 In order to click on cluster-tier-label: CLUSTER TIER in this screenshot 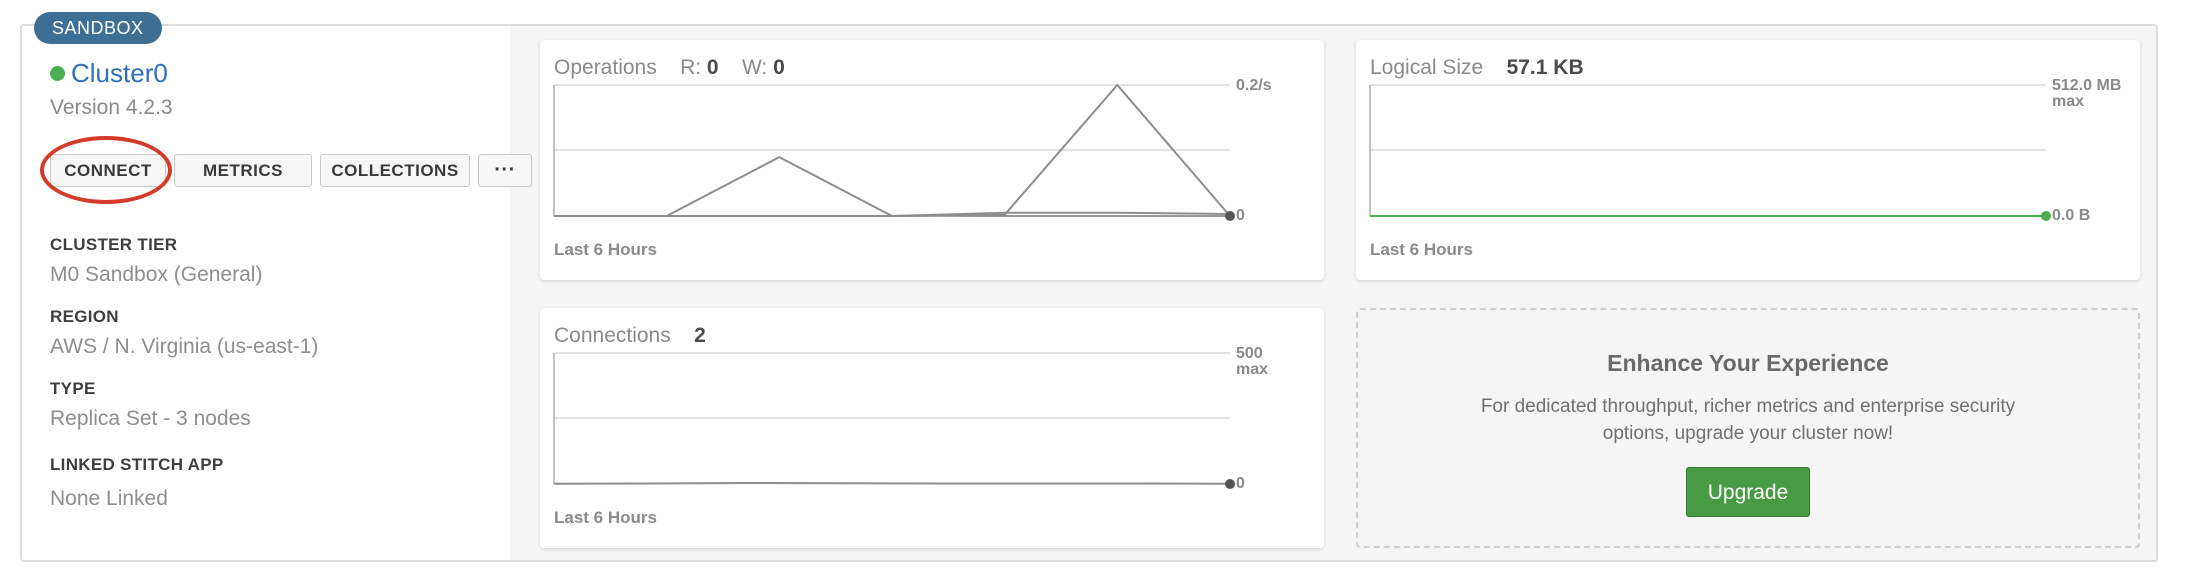, I will do `click(114, 244)`.